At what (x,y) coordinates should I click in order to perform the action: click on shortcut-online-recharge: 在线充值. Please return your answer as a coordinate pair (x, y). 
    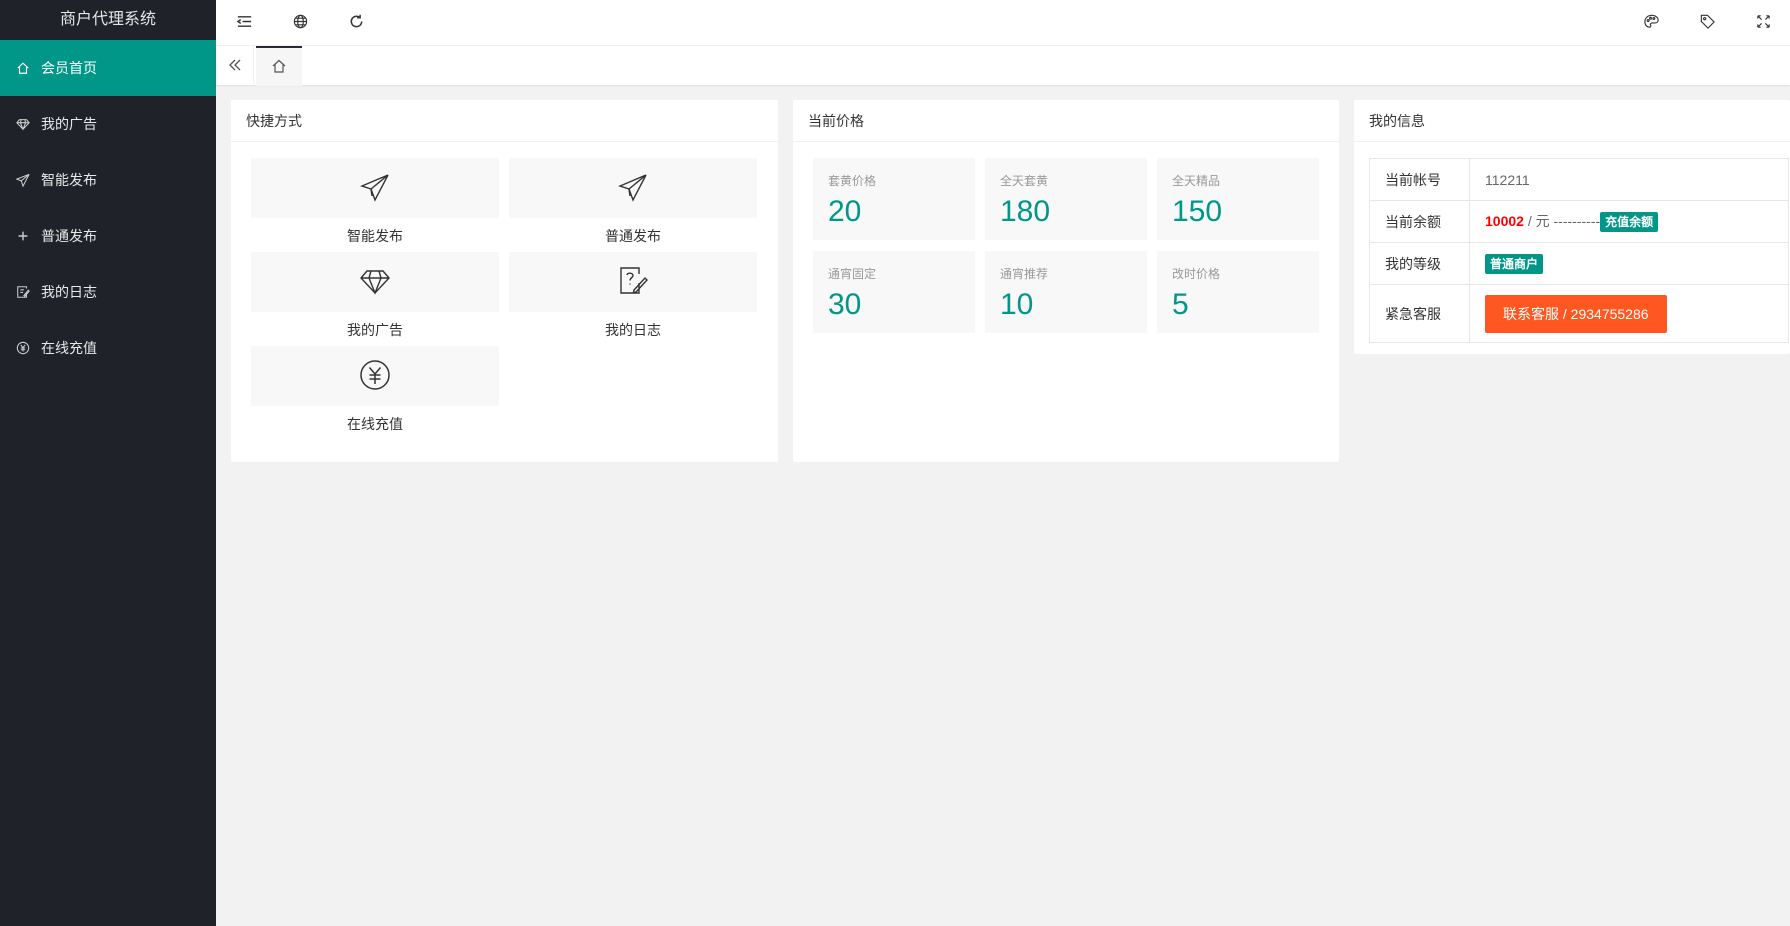
    Looking at the image, I should click on (375, 390).